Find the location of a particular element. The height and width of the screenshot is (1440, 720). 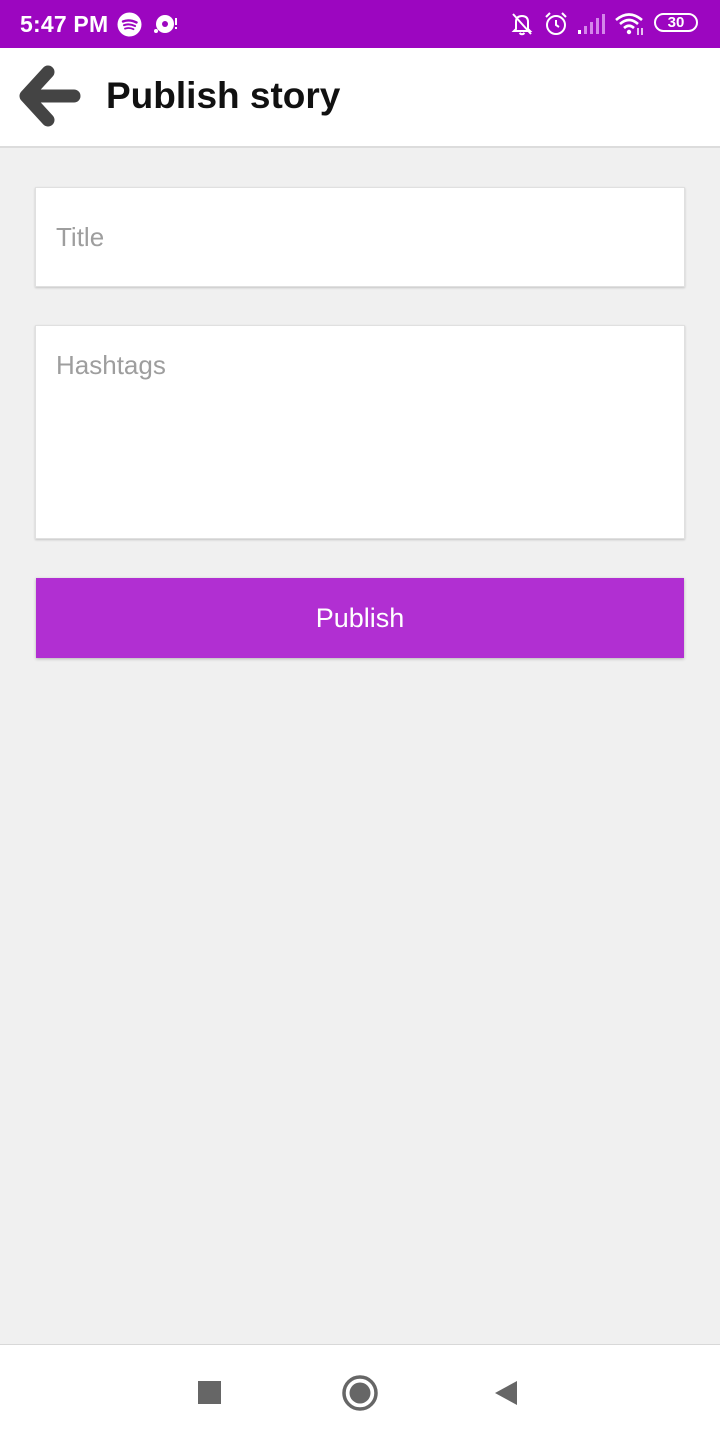

spotify-icon is located at coordinates (129, 24).